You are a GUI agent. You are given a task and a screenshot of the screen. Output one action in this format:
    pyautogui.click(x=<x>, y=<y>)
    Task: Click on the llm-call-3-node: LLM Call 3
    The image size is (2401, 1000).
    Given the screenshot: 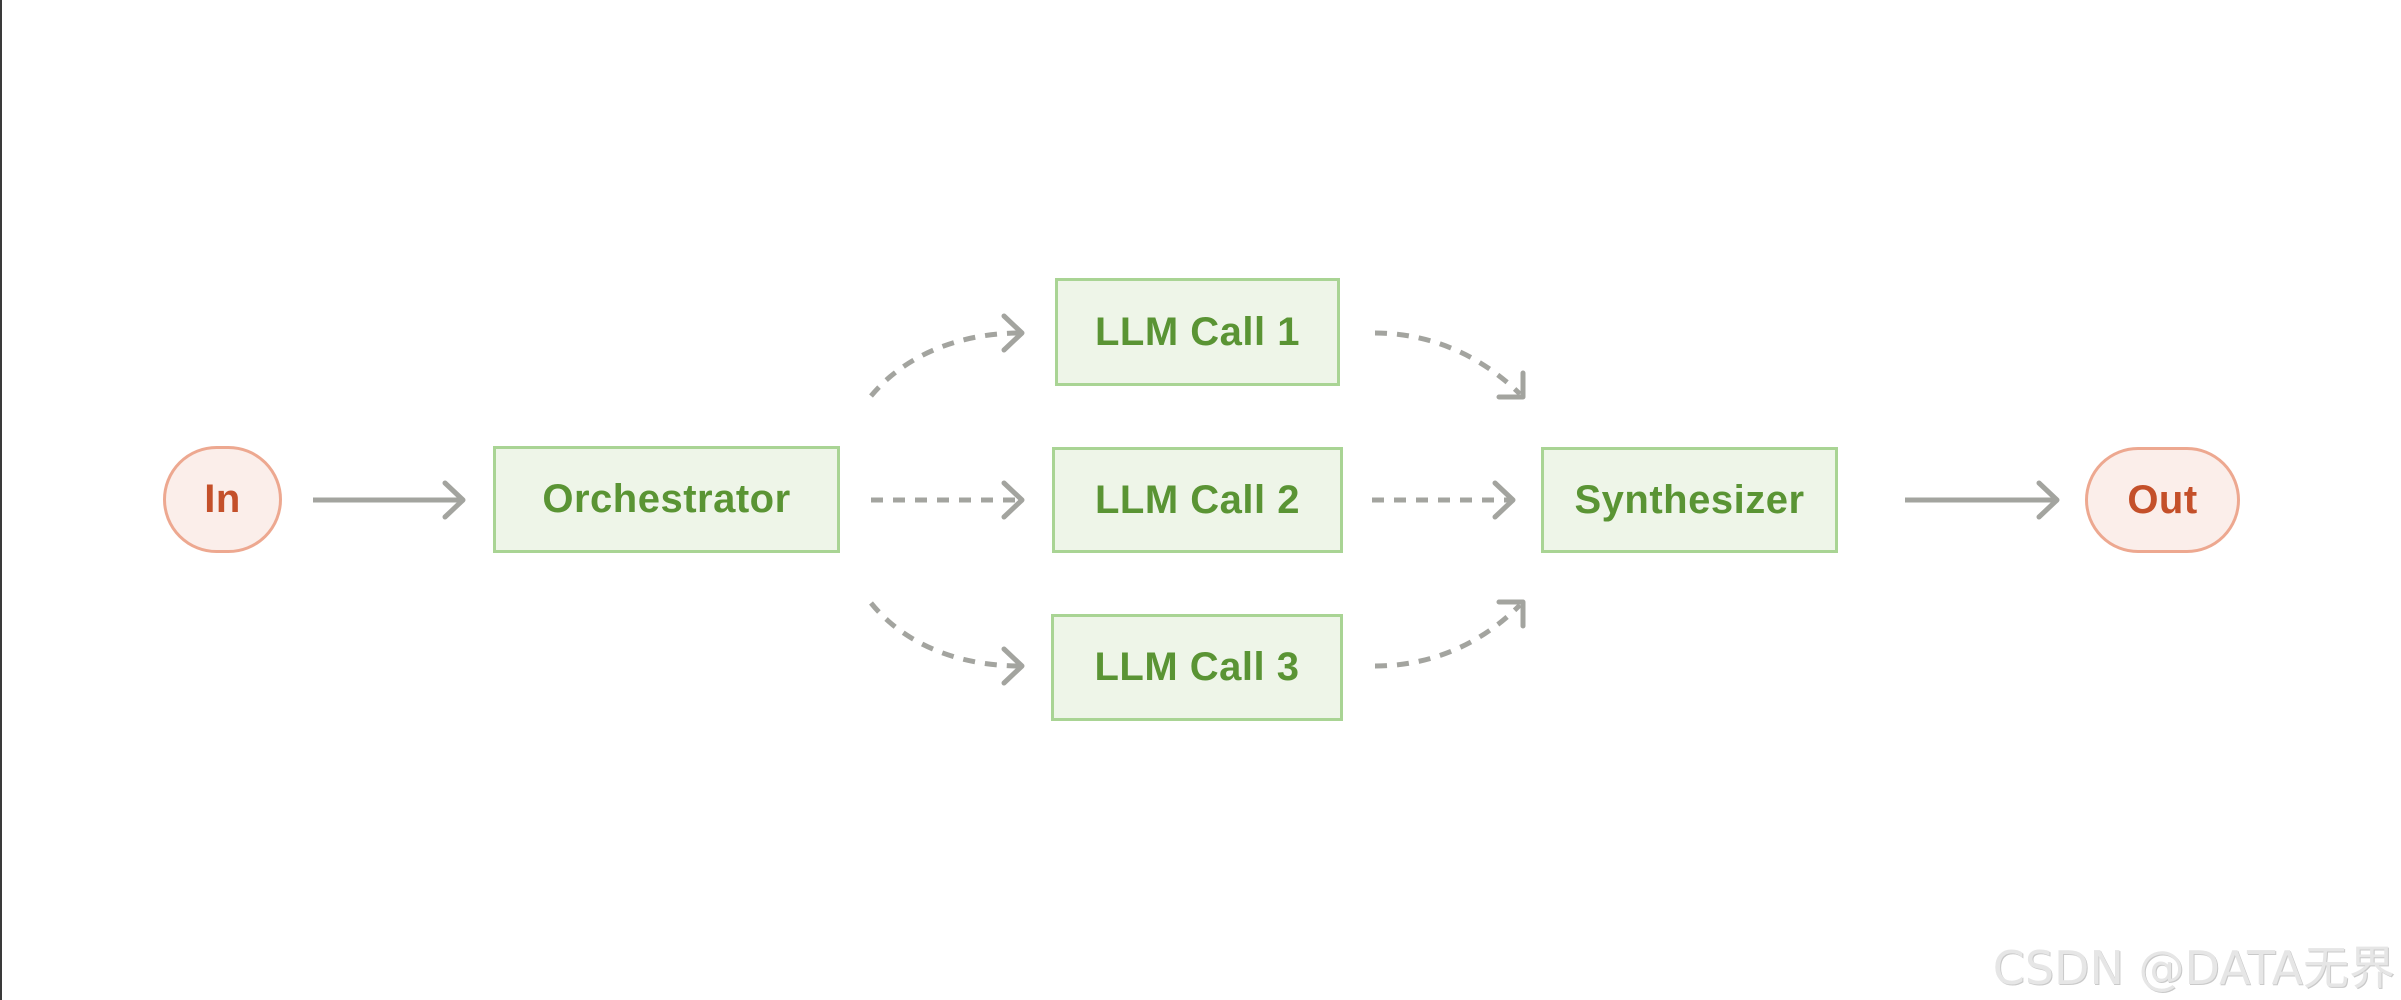 What is the action you would take?
    pyautogui.click(x=1197, y=667)
    